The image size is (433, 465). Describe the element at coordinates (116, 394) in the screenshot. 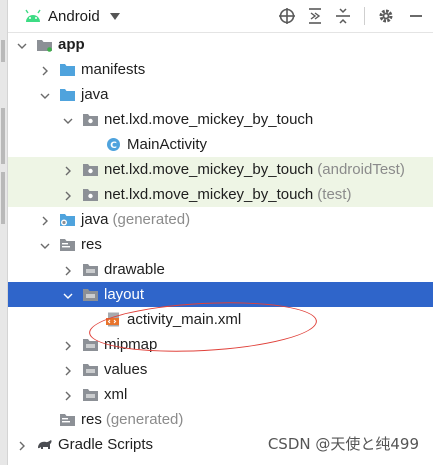

I see `tree-item-label: xml` at that location.